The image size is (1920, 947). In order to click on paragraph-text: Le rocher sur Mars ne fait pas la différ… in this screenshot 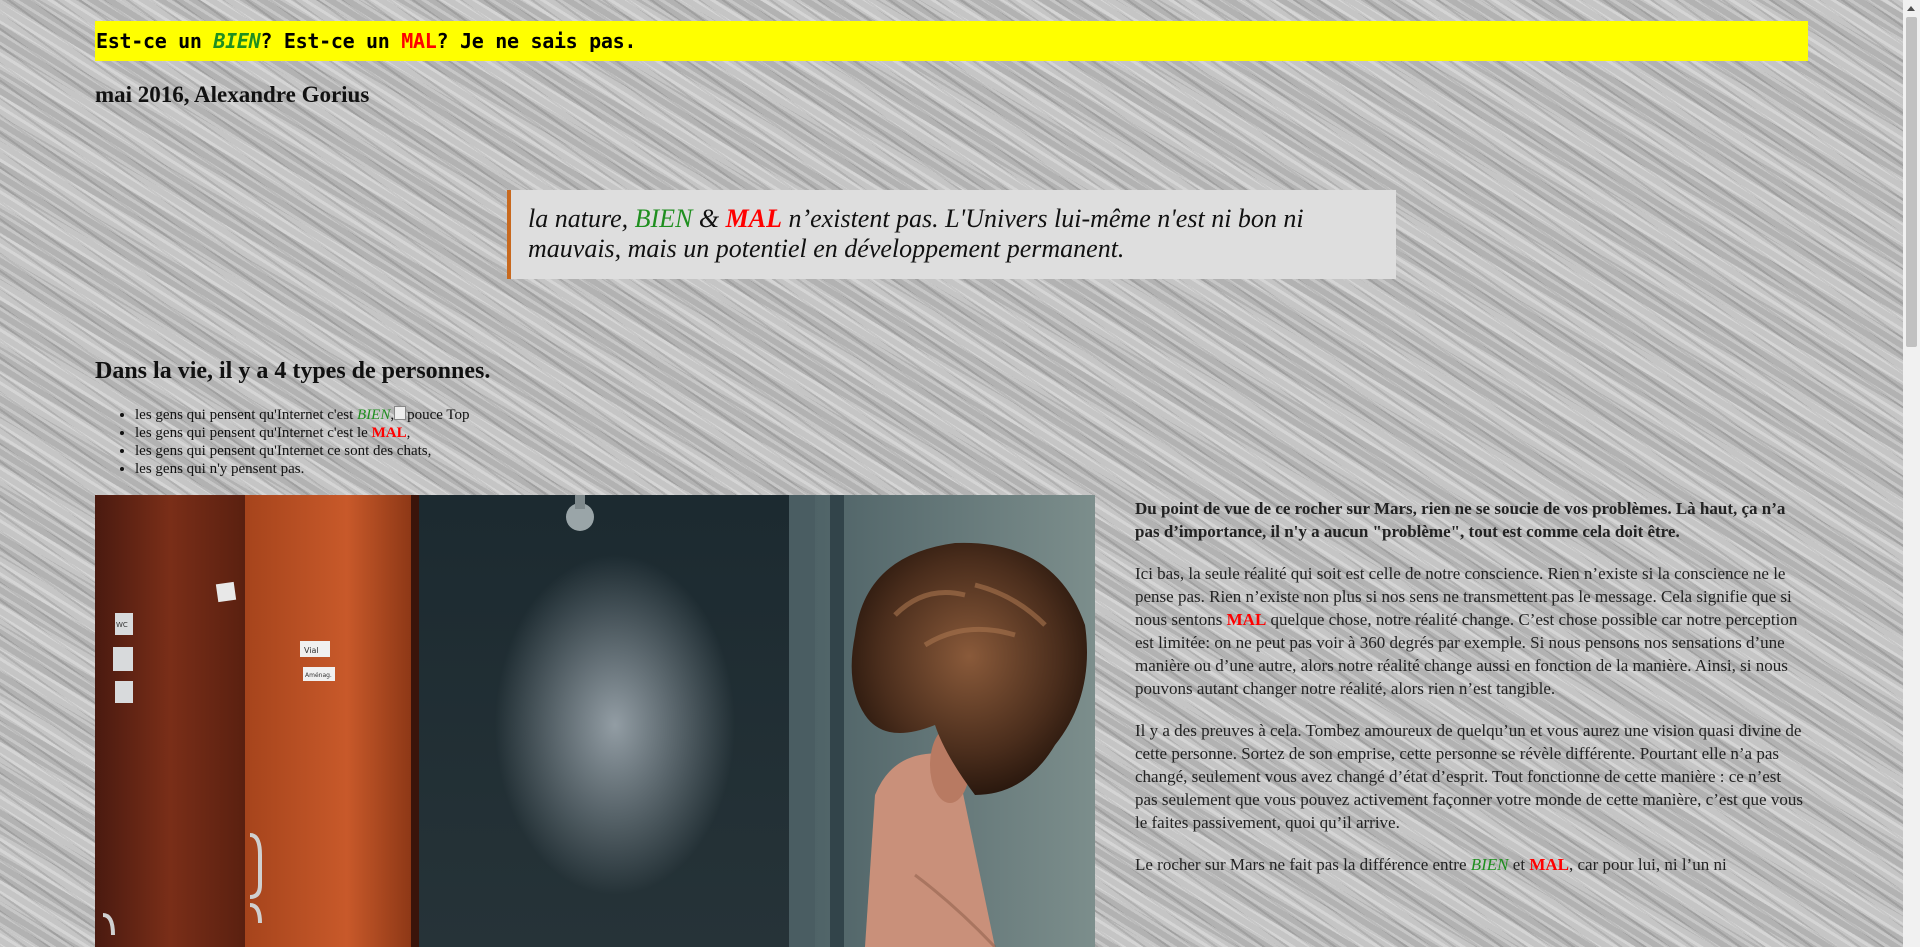, I will do `click(1303, 864)`.